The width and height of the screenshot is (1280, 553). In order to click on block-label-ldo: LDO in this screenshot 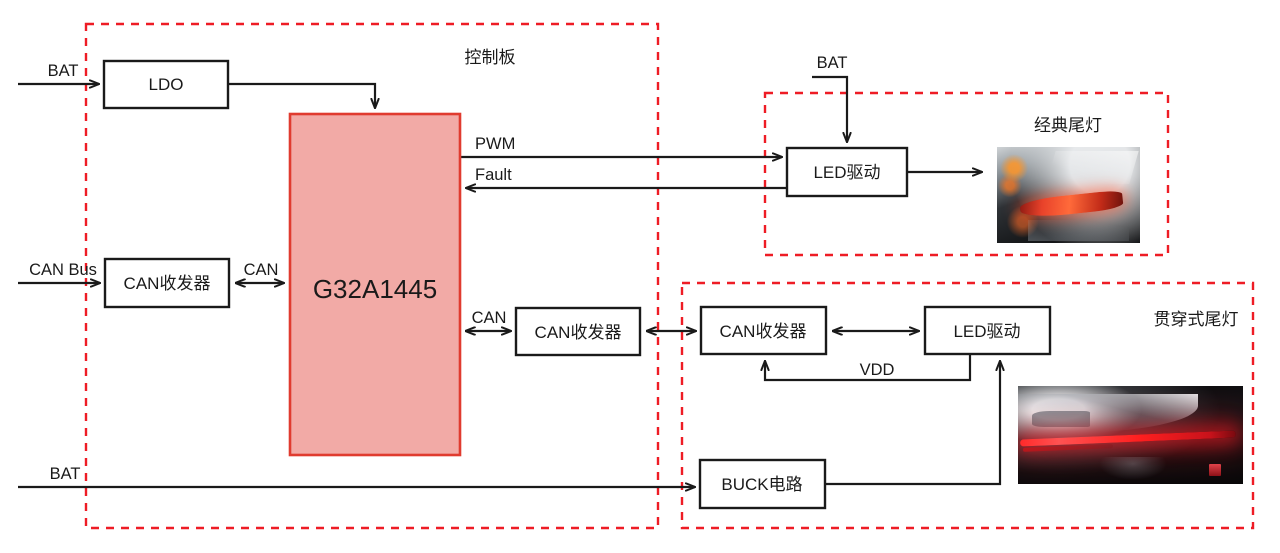, I will do `click(166, 84)`.